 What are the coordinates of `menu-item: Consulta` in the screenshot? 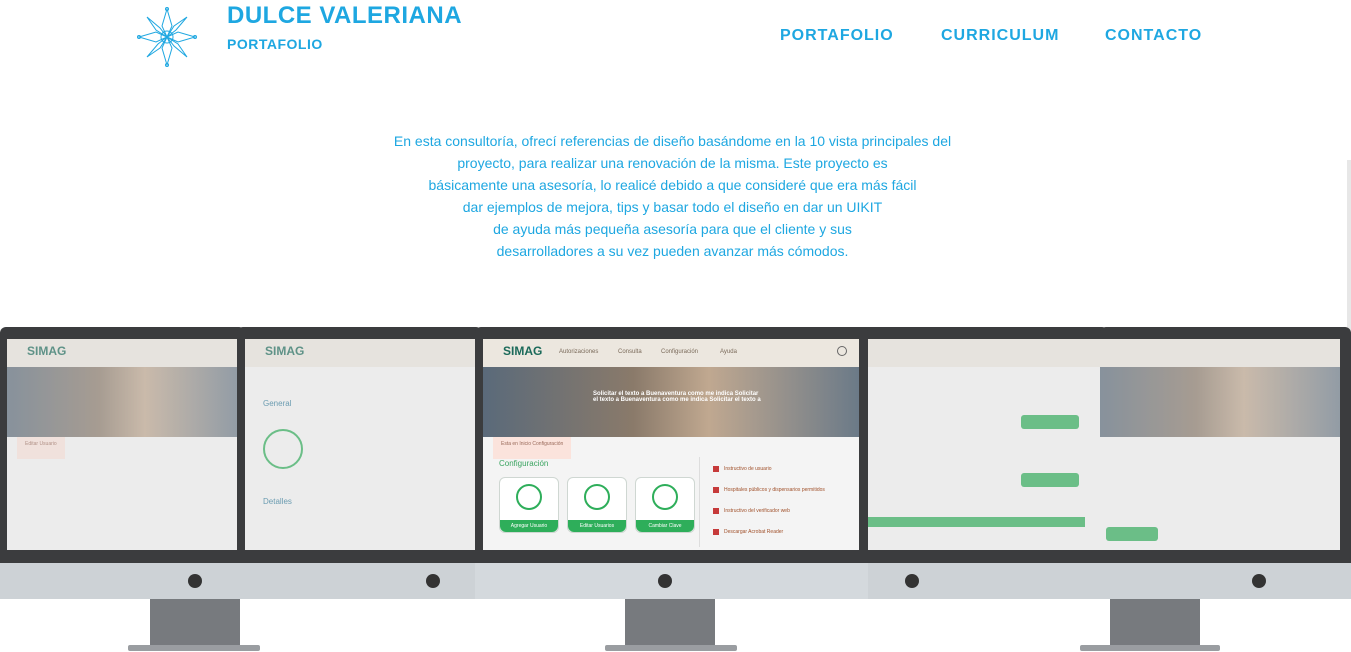 It's located at (630, 352).